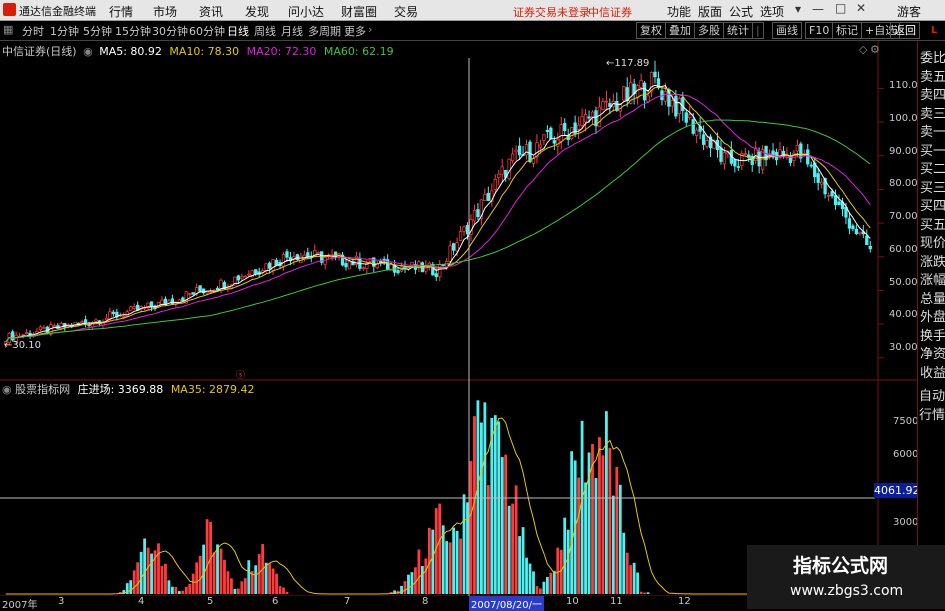  What do you see at coordinates (932, 394) in the screenshot?
I see `auto-quote-label: 自动` at bounding box center [932, 394].